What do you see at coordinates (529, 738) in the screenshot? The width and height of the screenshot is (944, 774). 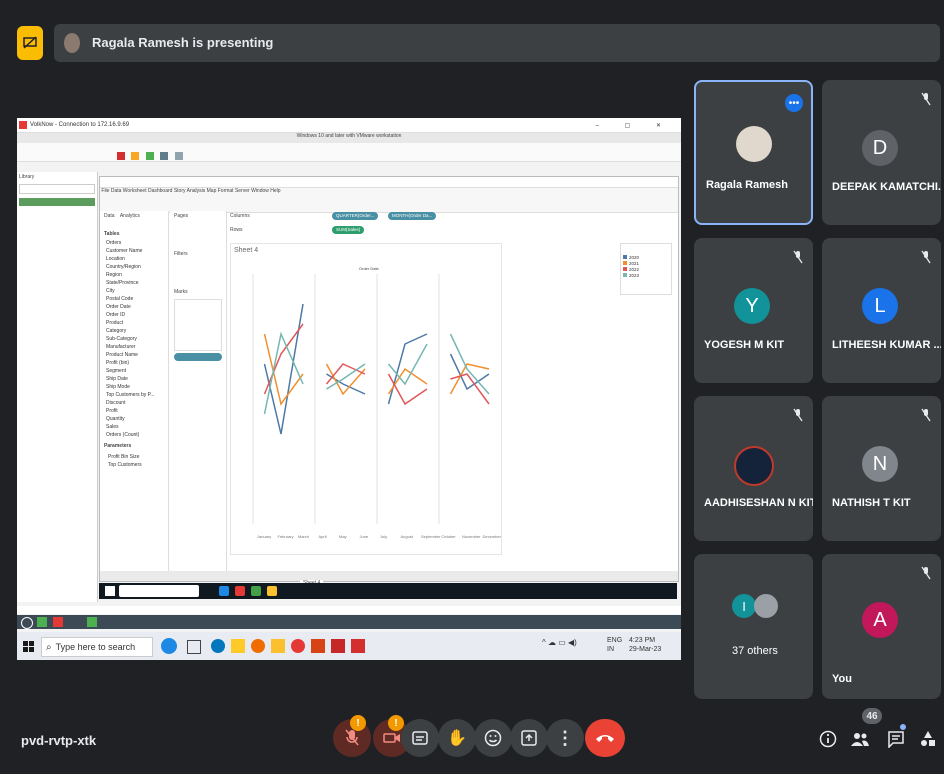 I see `present-now-button` at bounding box center [529, 738].